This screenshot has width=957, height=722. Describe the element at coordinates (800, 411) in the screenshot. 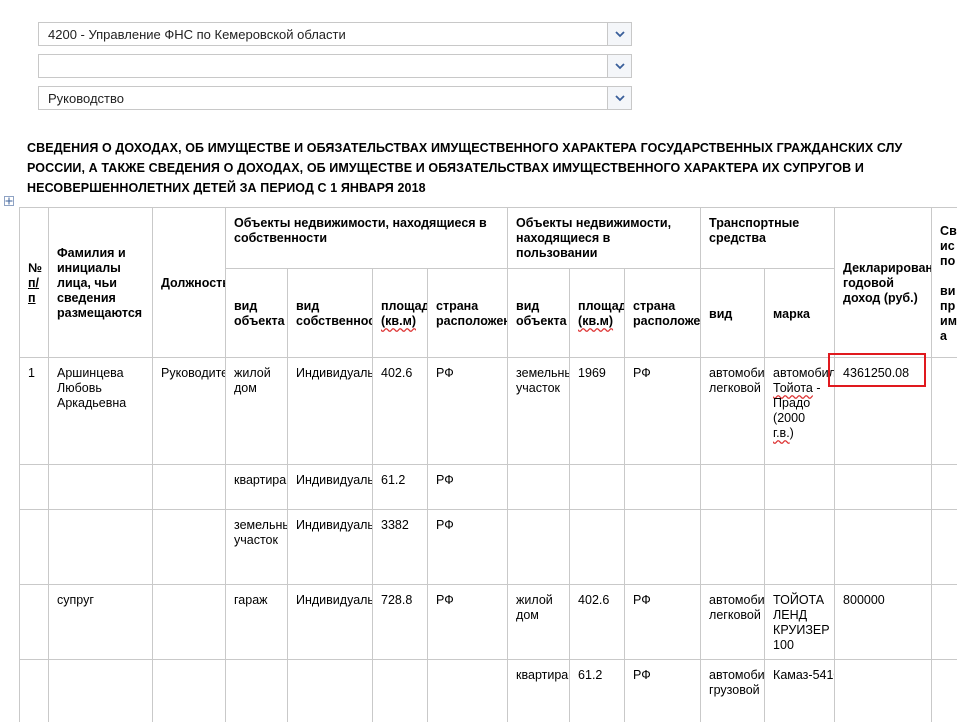

I see `cell-vehicle-brand: автомобиль Тойота - Прадо (2000 г.в.)` at that location.